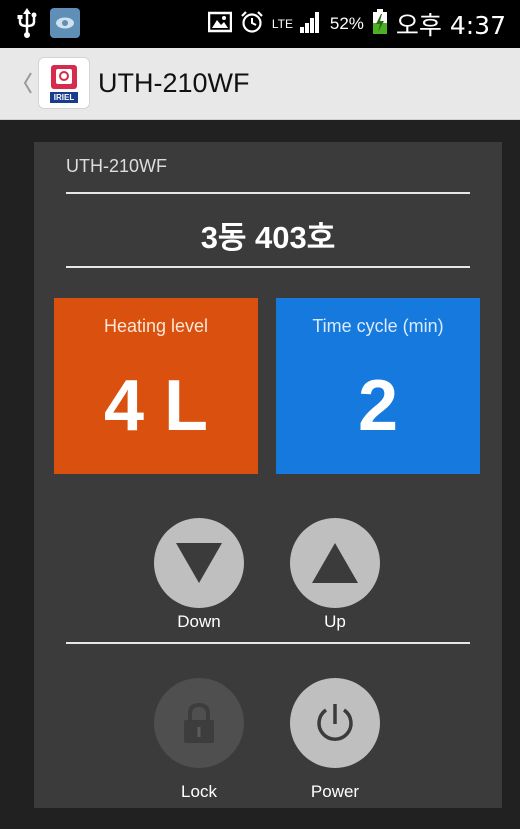 This screenshot has height=829, width=520. What do you see at coordinates (65, 23) in the screenshot?
I see `notification-image-icon` at bounding box center [65, 23].